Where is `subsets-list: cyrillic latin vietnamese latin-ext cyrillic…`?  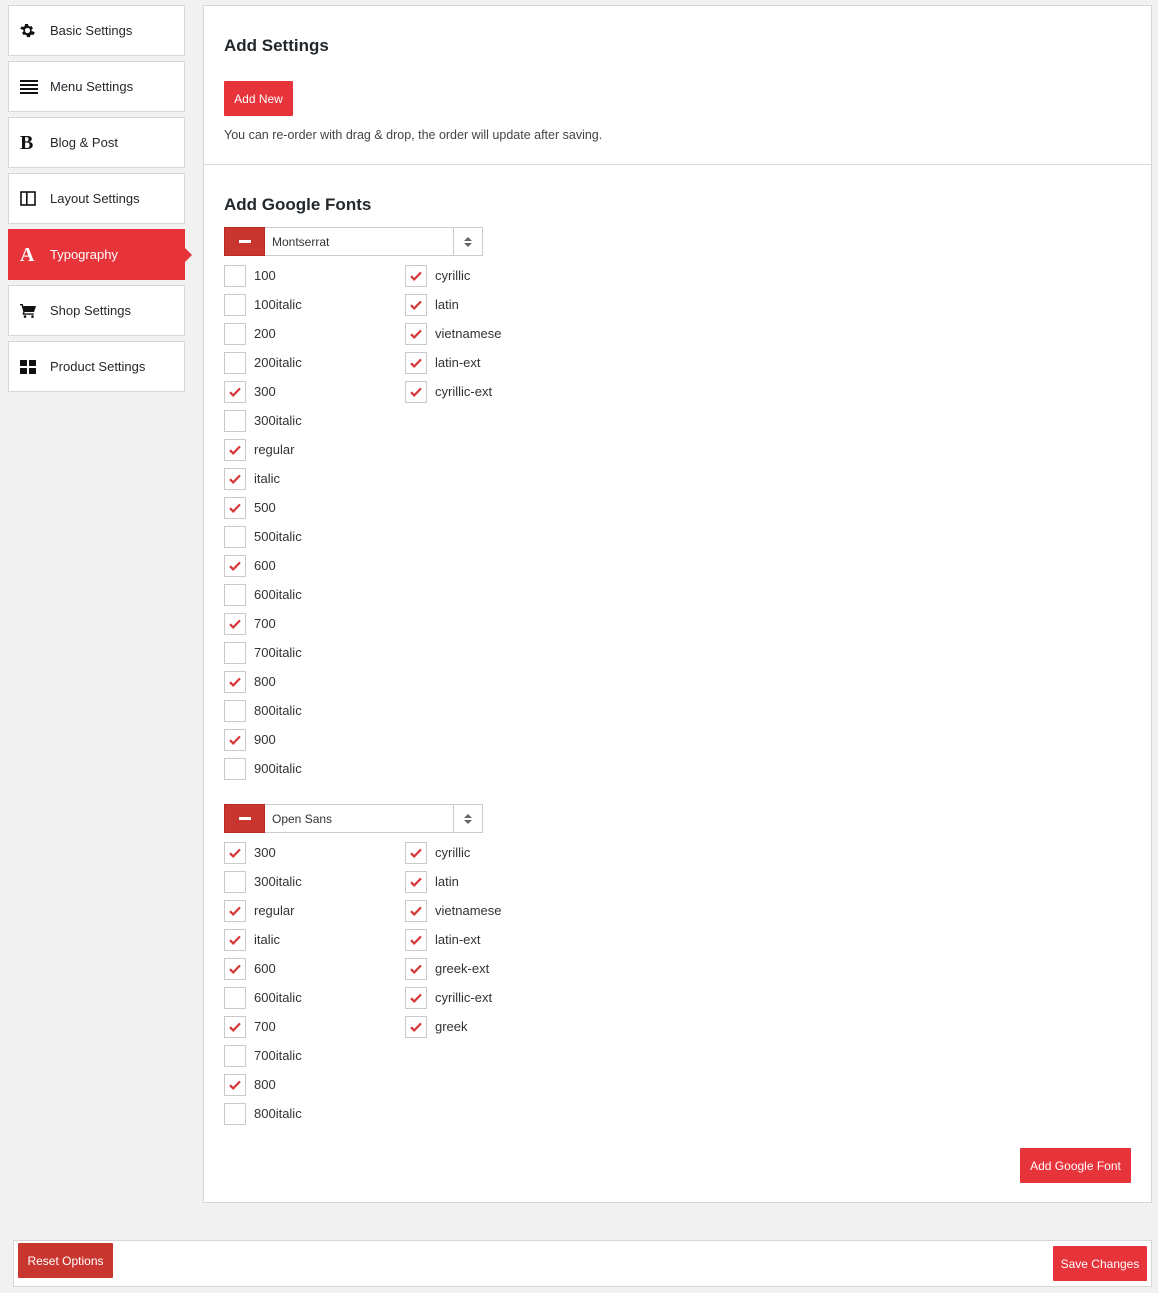 subsets-list: cyrillic latin vietnamese latin-ext cyrillic… is located at coordinates (453, 337).